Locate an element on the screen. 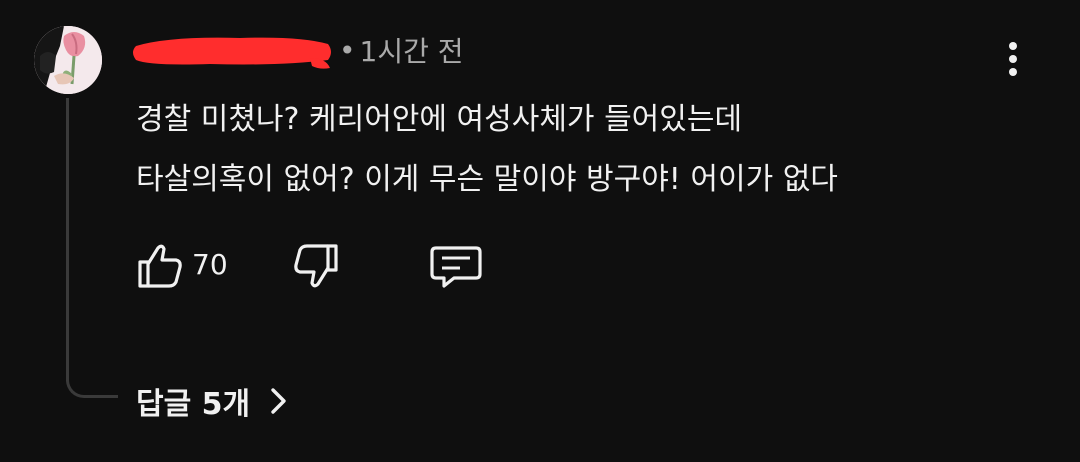 This screenshot has width=1080, height=462. tulip-avatar-icon is located at coordinates (68, 60).